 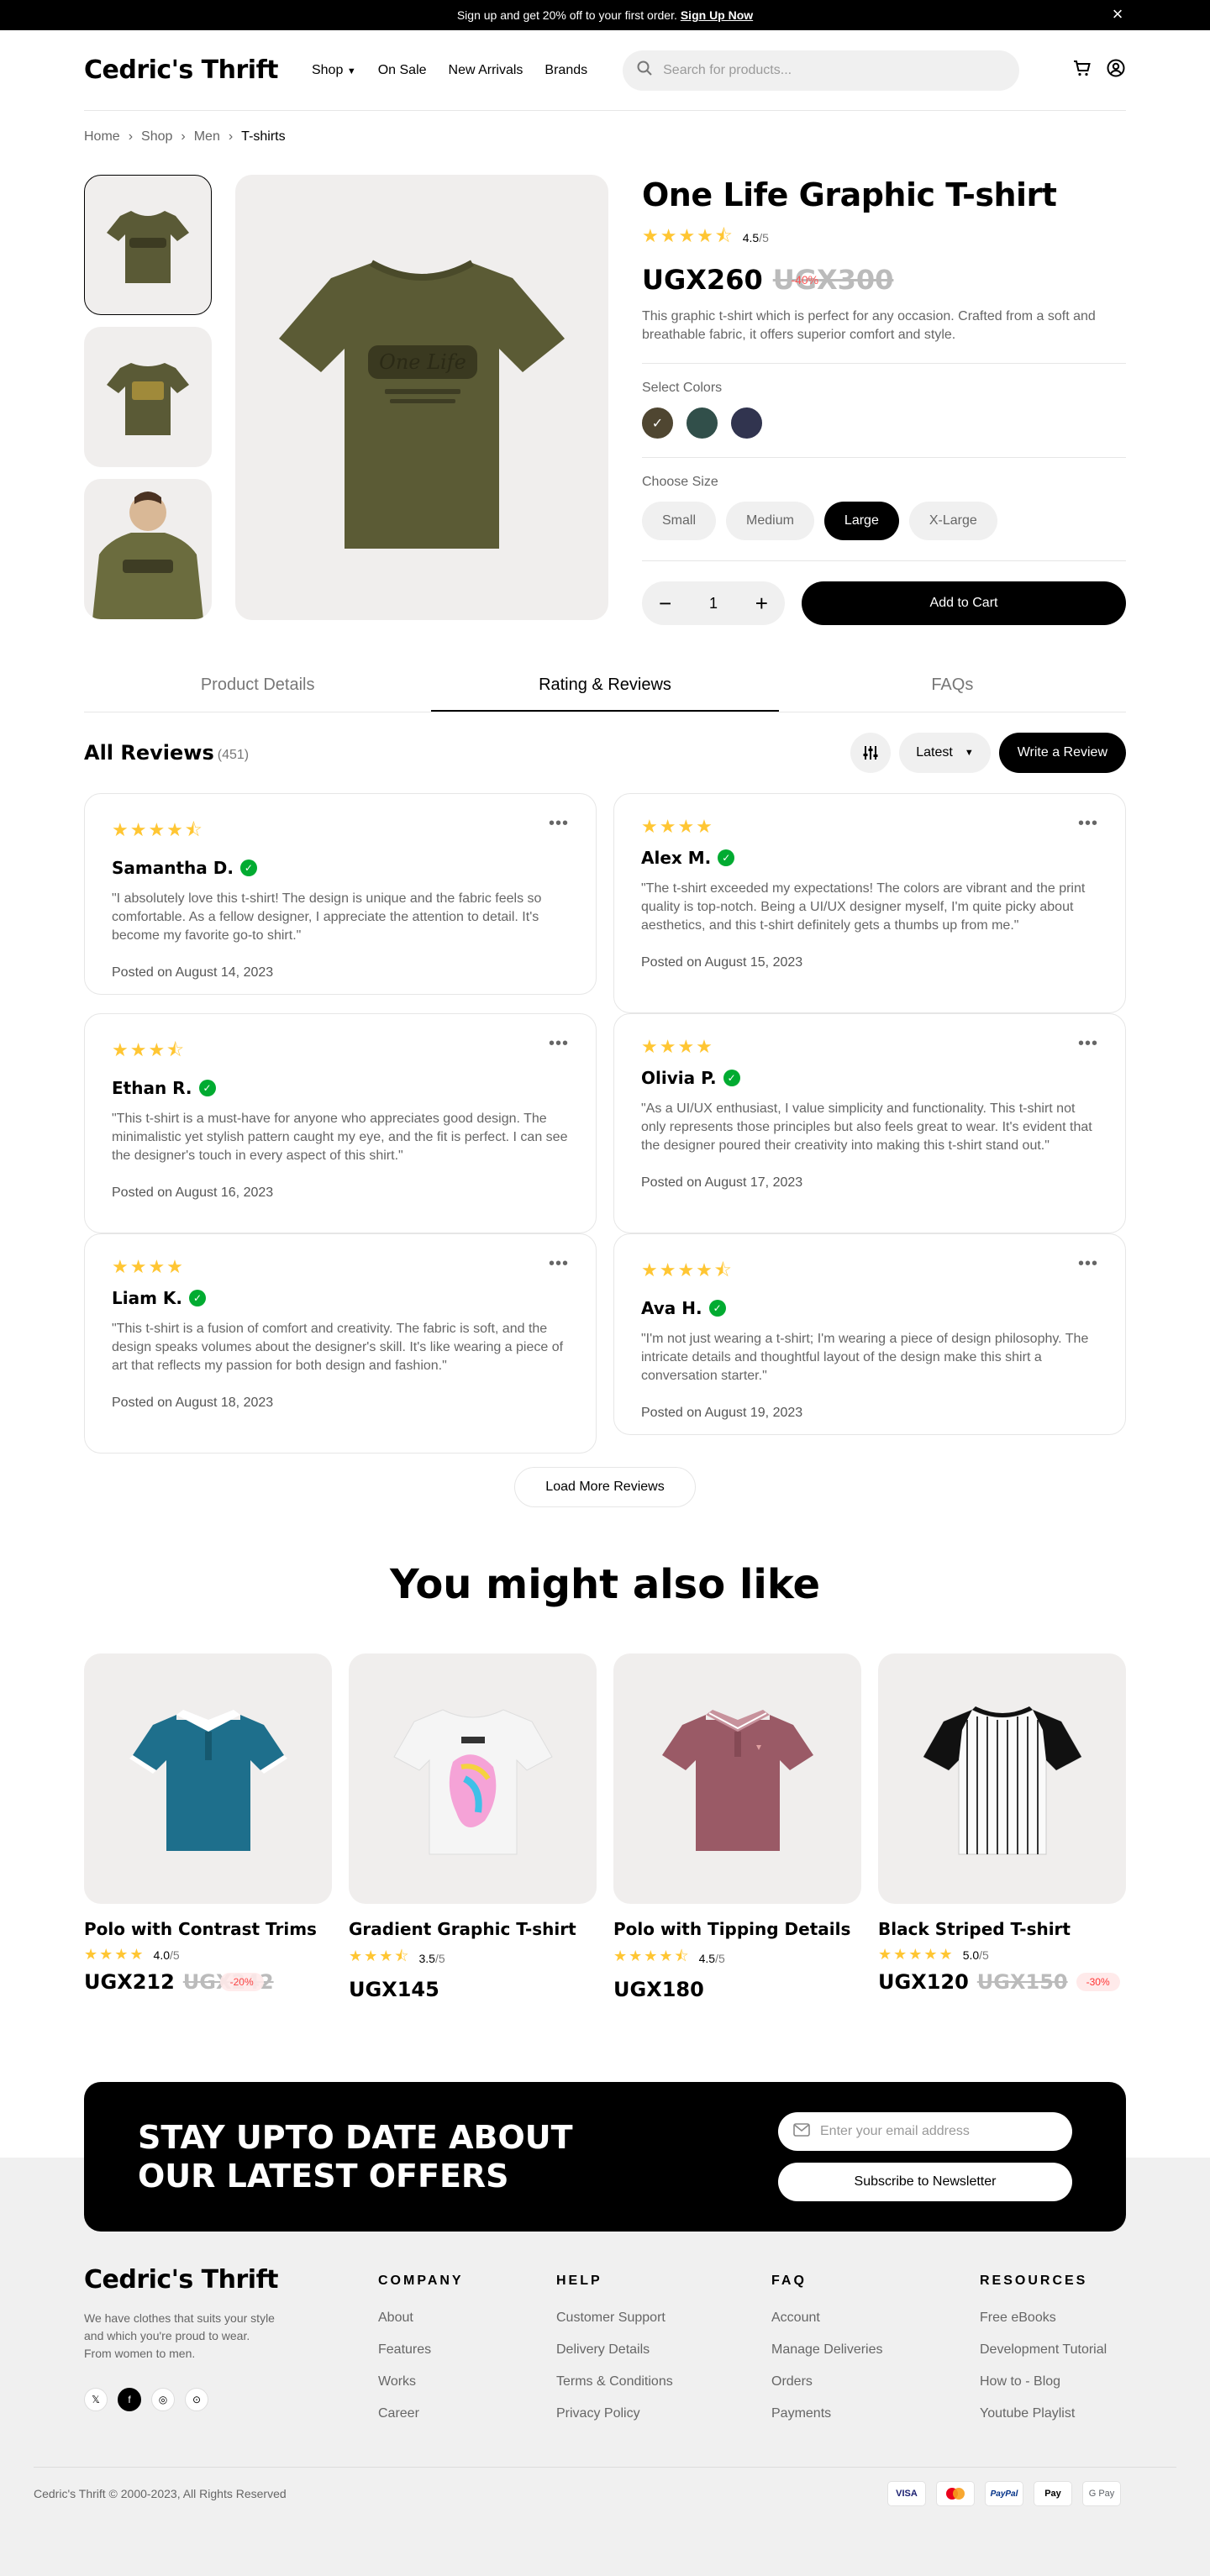 I want to click on write-review-button: Write a Review, so click(x=1062, y=753).